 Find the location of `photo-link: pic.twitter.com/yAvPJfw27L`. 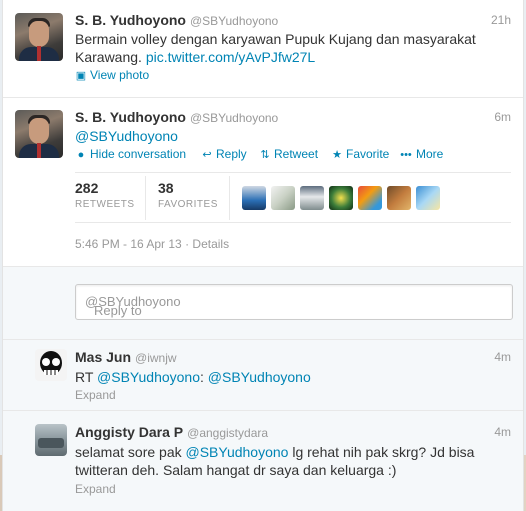

photo-link: pic.twitter.com/yAvPJfw27L is located at coordinates (230, 57).